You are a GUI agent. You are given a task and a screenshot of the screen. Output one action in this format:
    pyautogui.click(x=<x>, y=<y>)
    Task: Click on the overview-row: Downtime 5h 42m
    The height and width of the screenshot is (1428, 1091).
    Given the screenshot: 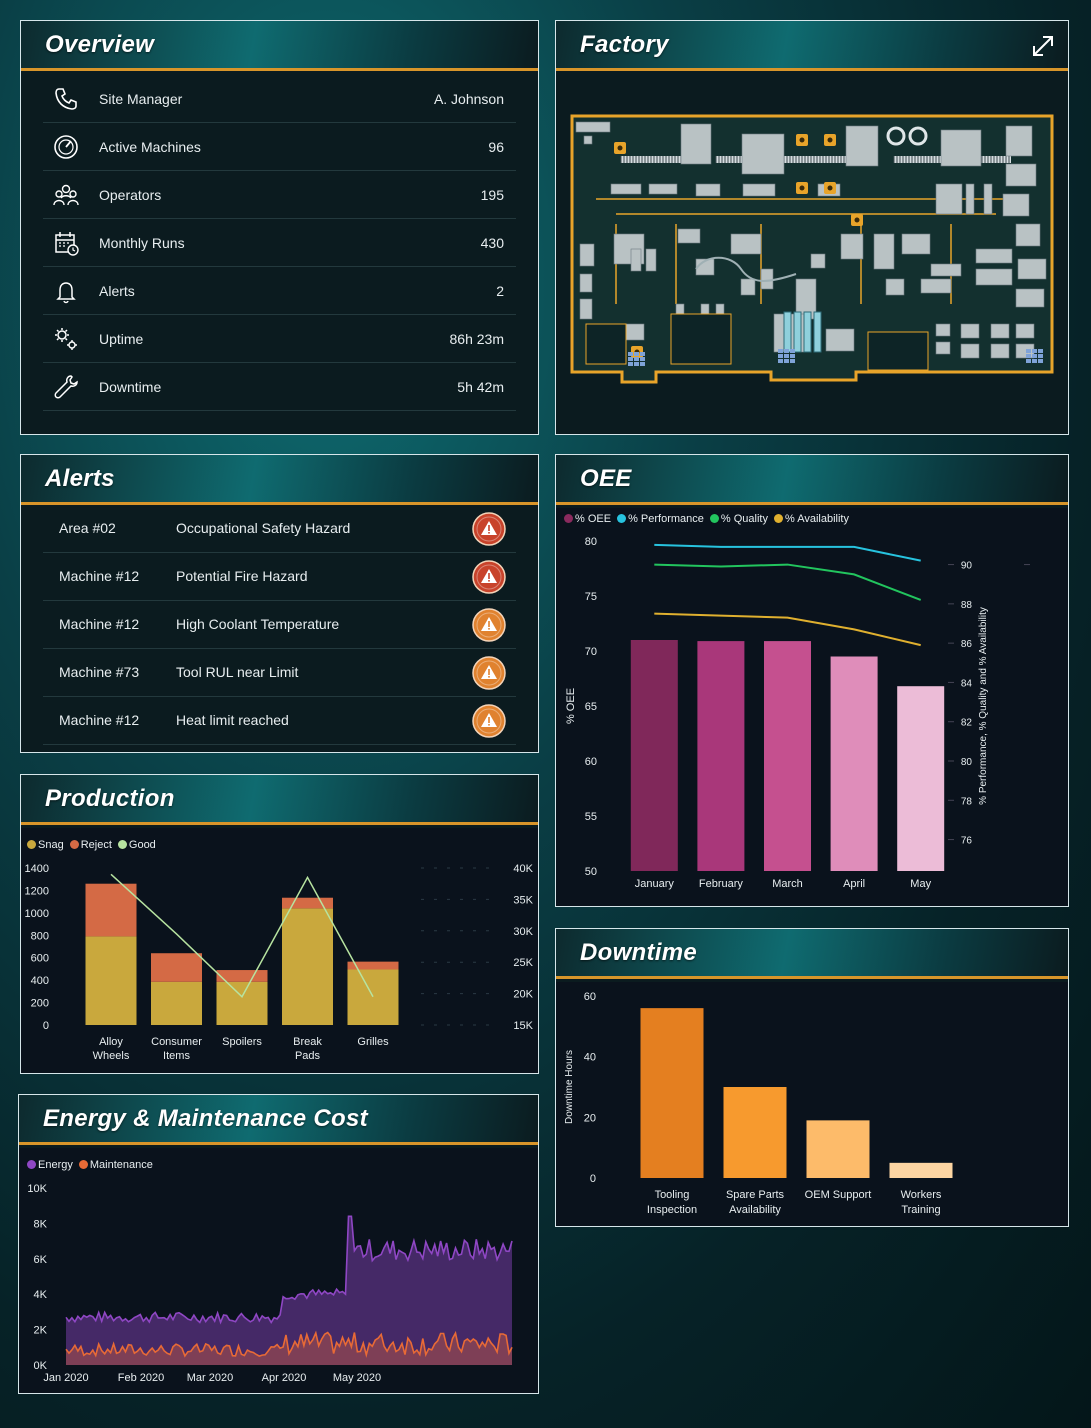 What is the action you would take?
    pyautogui.click(x=279, y=387)
    